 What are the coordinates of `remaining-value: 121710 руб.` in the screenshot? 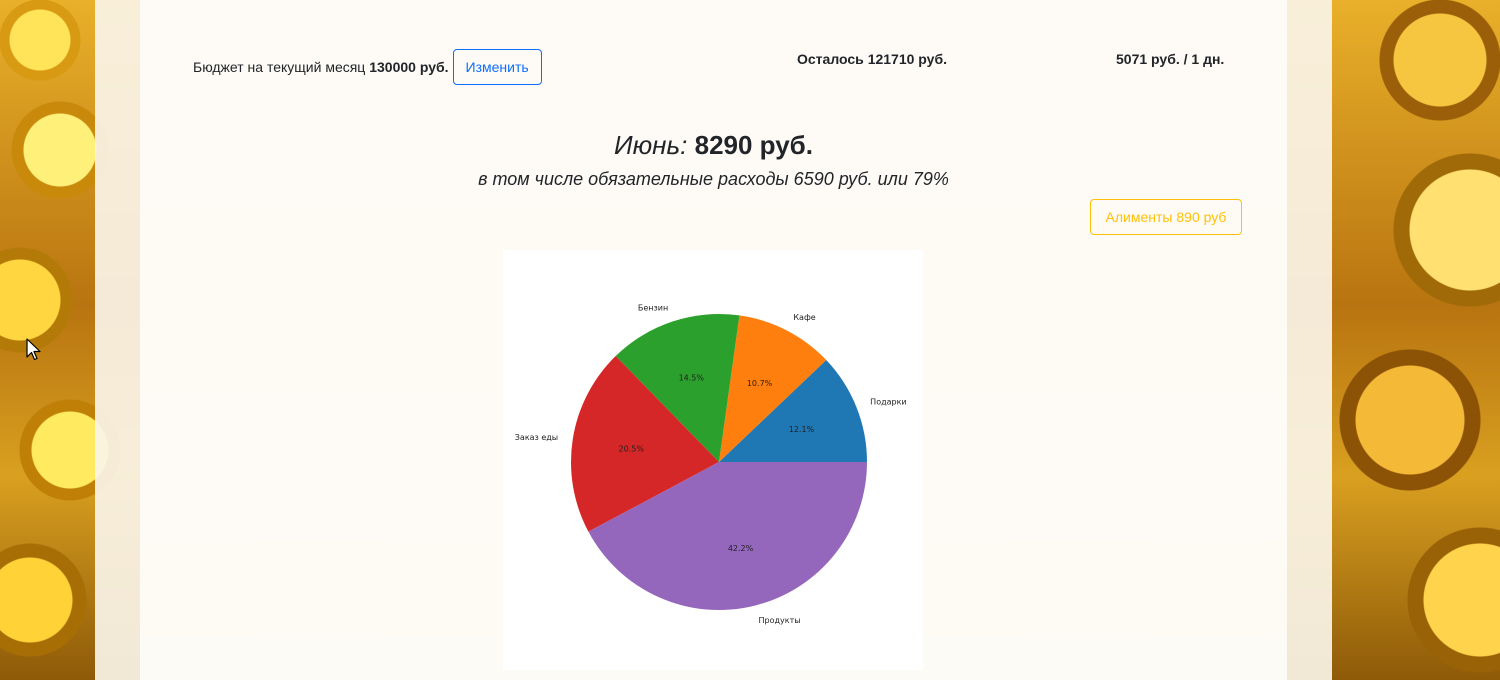 It's located at (907, 59).